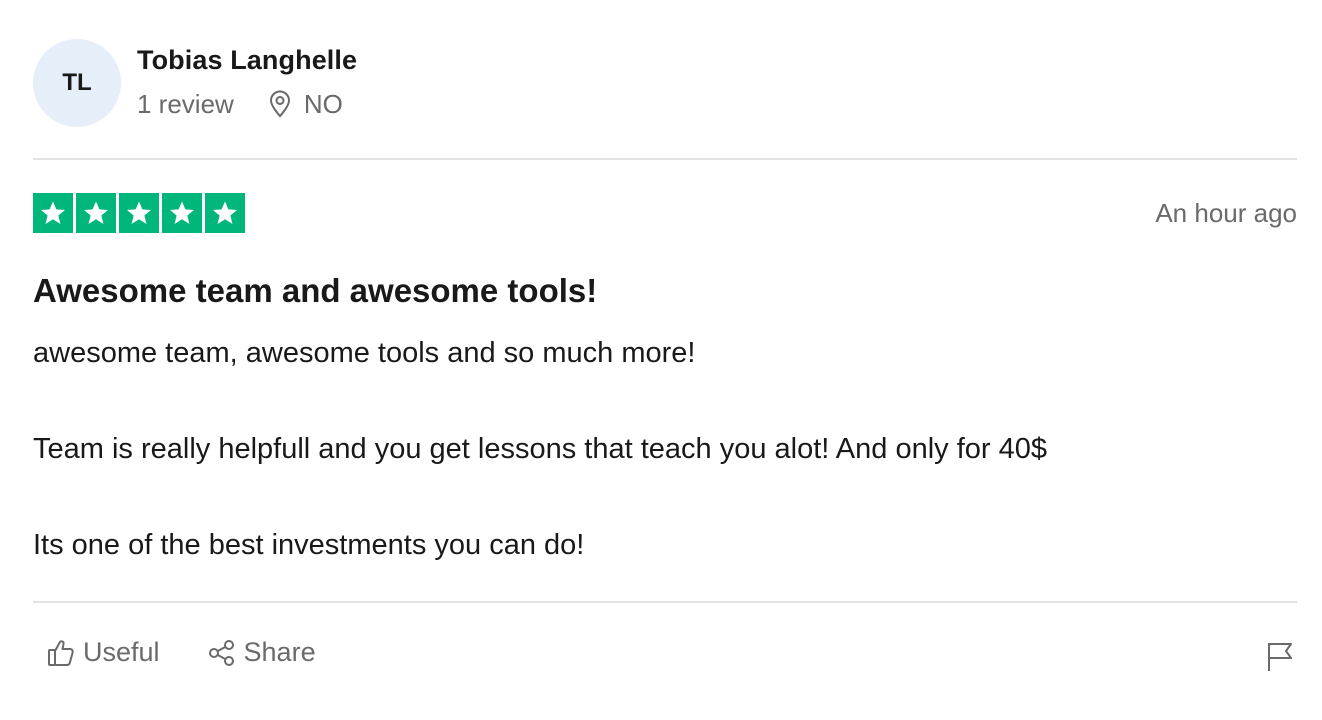 Image resolution: width=1322 pixels, height=720 pixels. What do you see at coordinates (315, 291) in the screenshot?
I see `review-title: Awesome team and awesome tools!` at bounding box center [315, 291].